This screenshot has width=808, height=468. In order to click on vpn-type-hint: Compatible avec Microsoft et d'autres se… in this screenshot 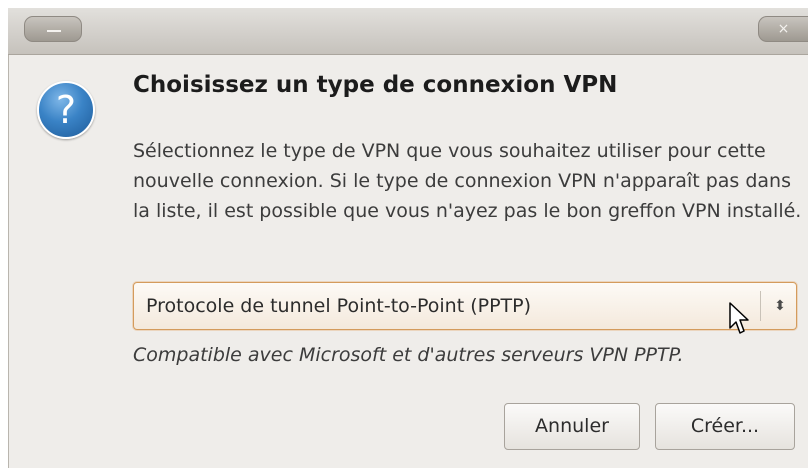, I will do `click(408, 355)`.